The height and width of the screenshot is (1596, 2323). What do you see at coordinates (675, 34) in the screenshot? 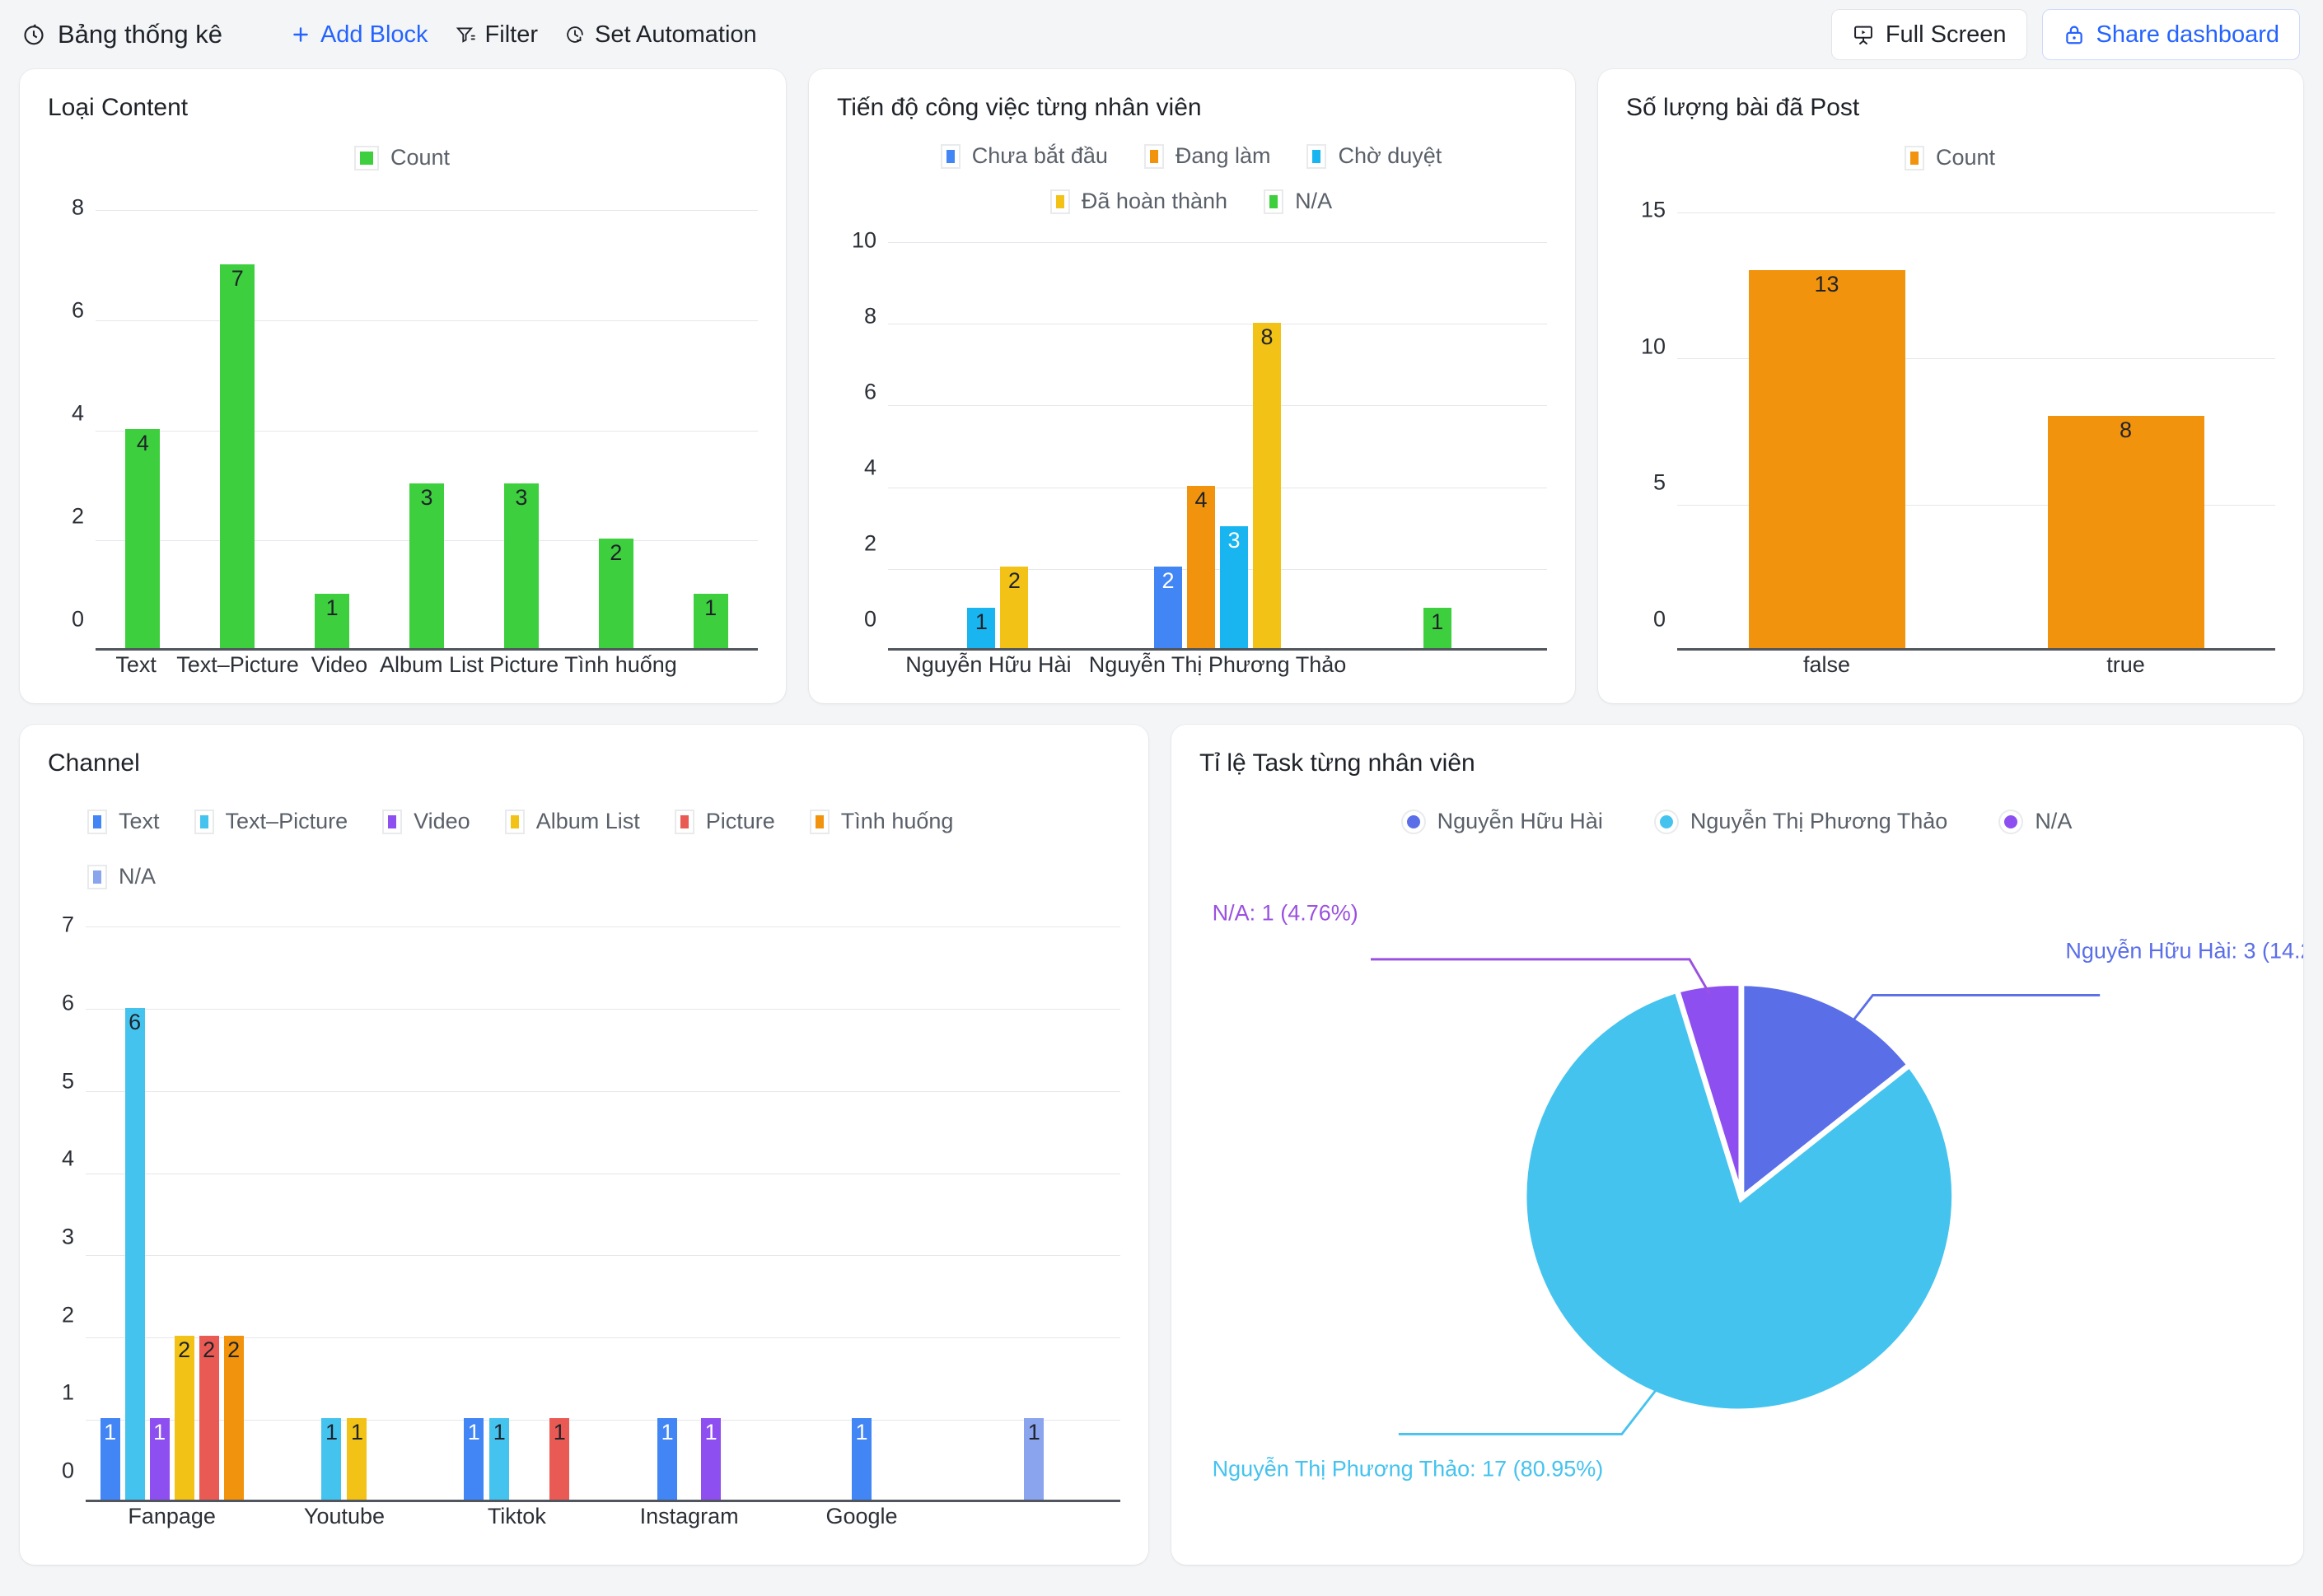
I see `set-automation-label: Set Automation` at bounding box center [675, 34].